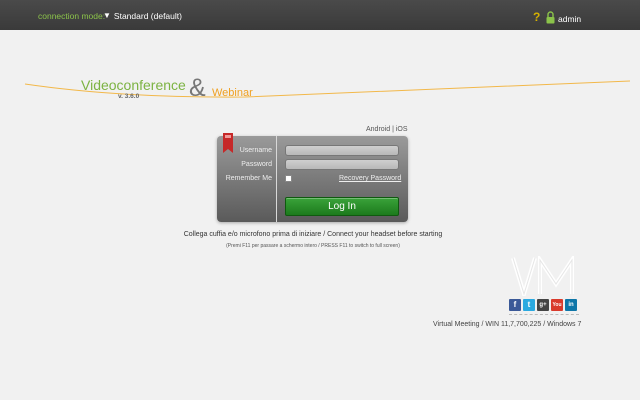 The height and width of the screenshot is (400, 640). I want to click on platform-links: Android | iOS, so click(387, 129).